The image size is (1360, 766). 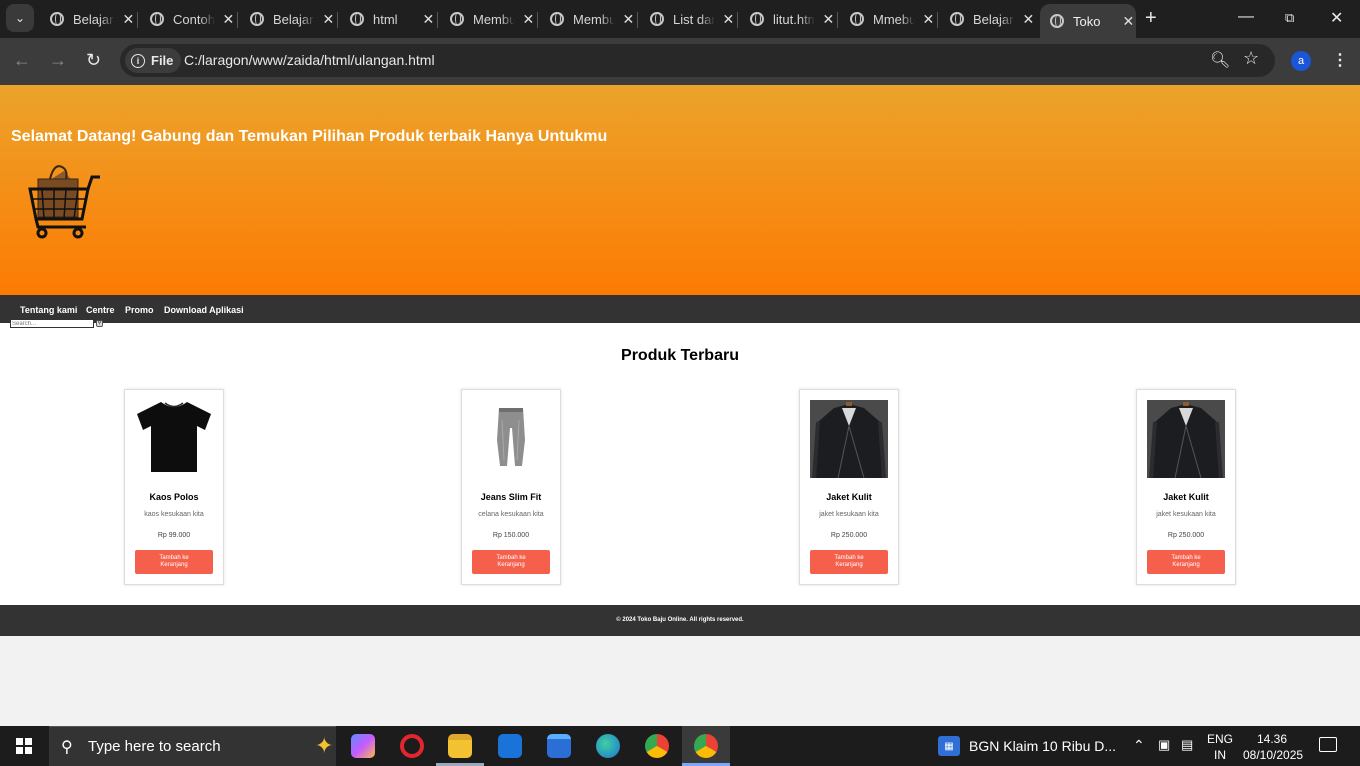 What do you see at coordinates (1246, 17) in the screenshot?
I see `minimize-icon: —` at bounding box center [1246, 17].